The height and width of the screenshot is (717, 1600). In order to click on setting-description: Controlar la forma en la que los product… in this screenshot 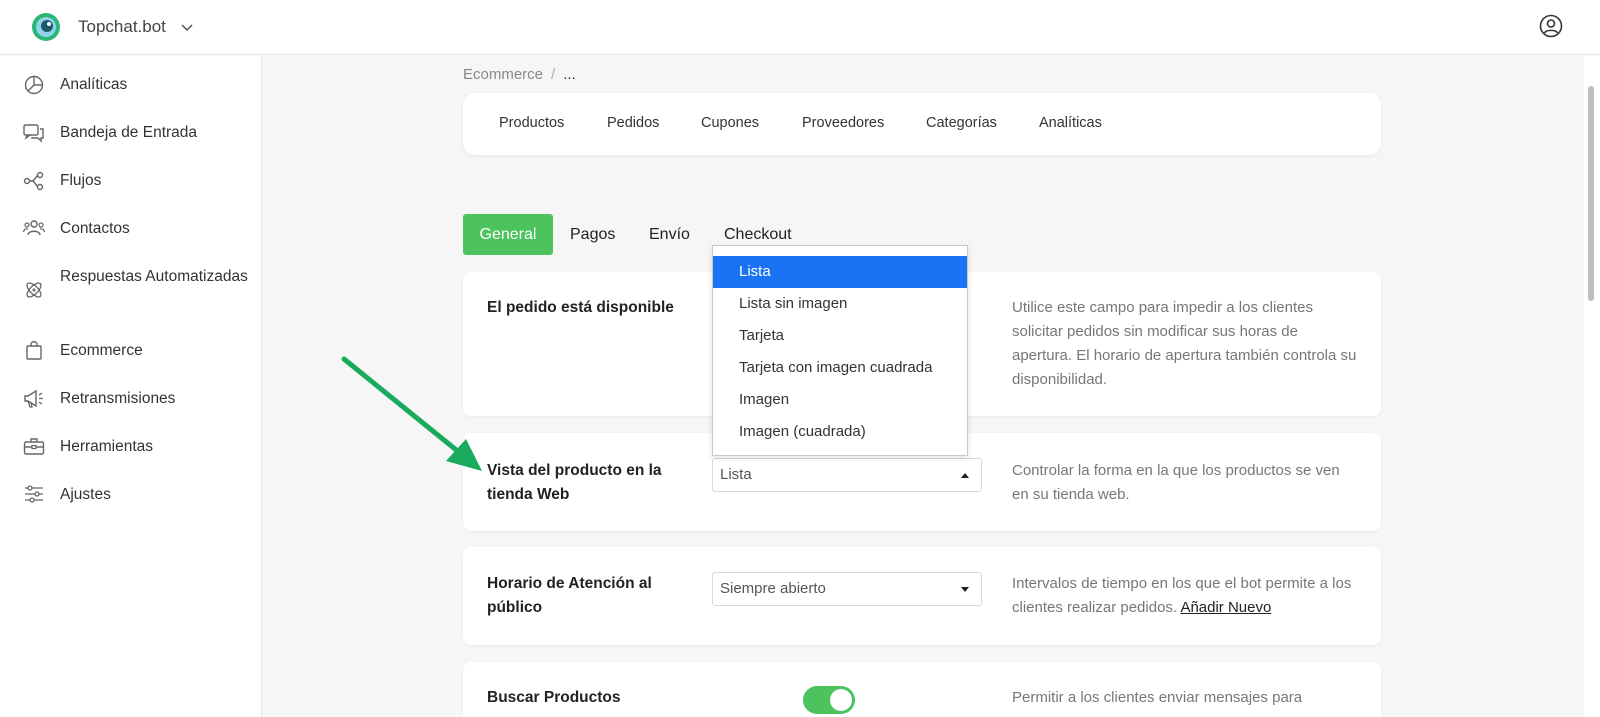, I will do `click(1176, 482)`.